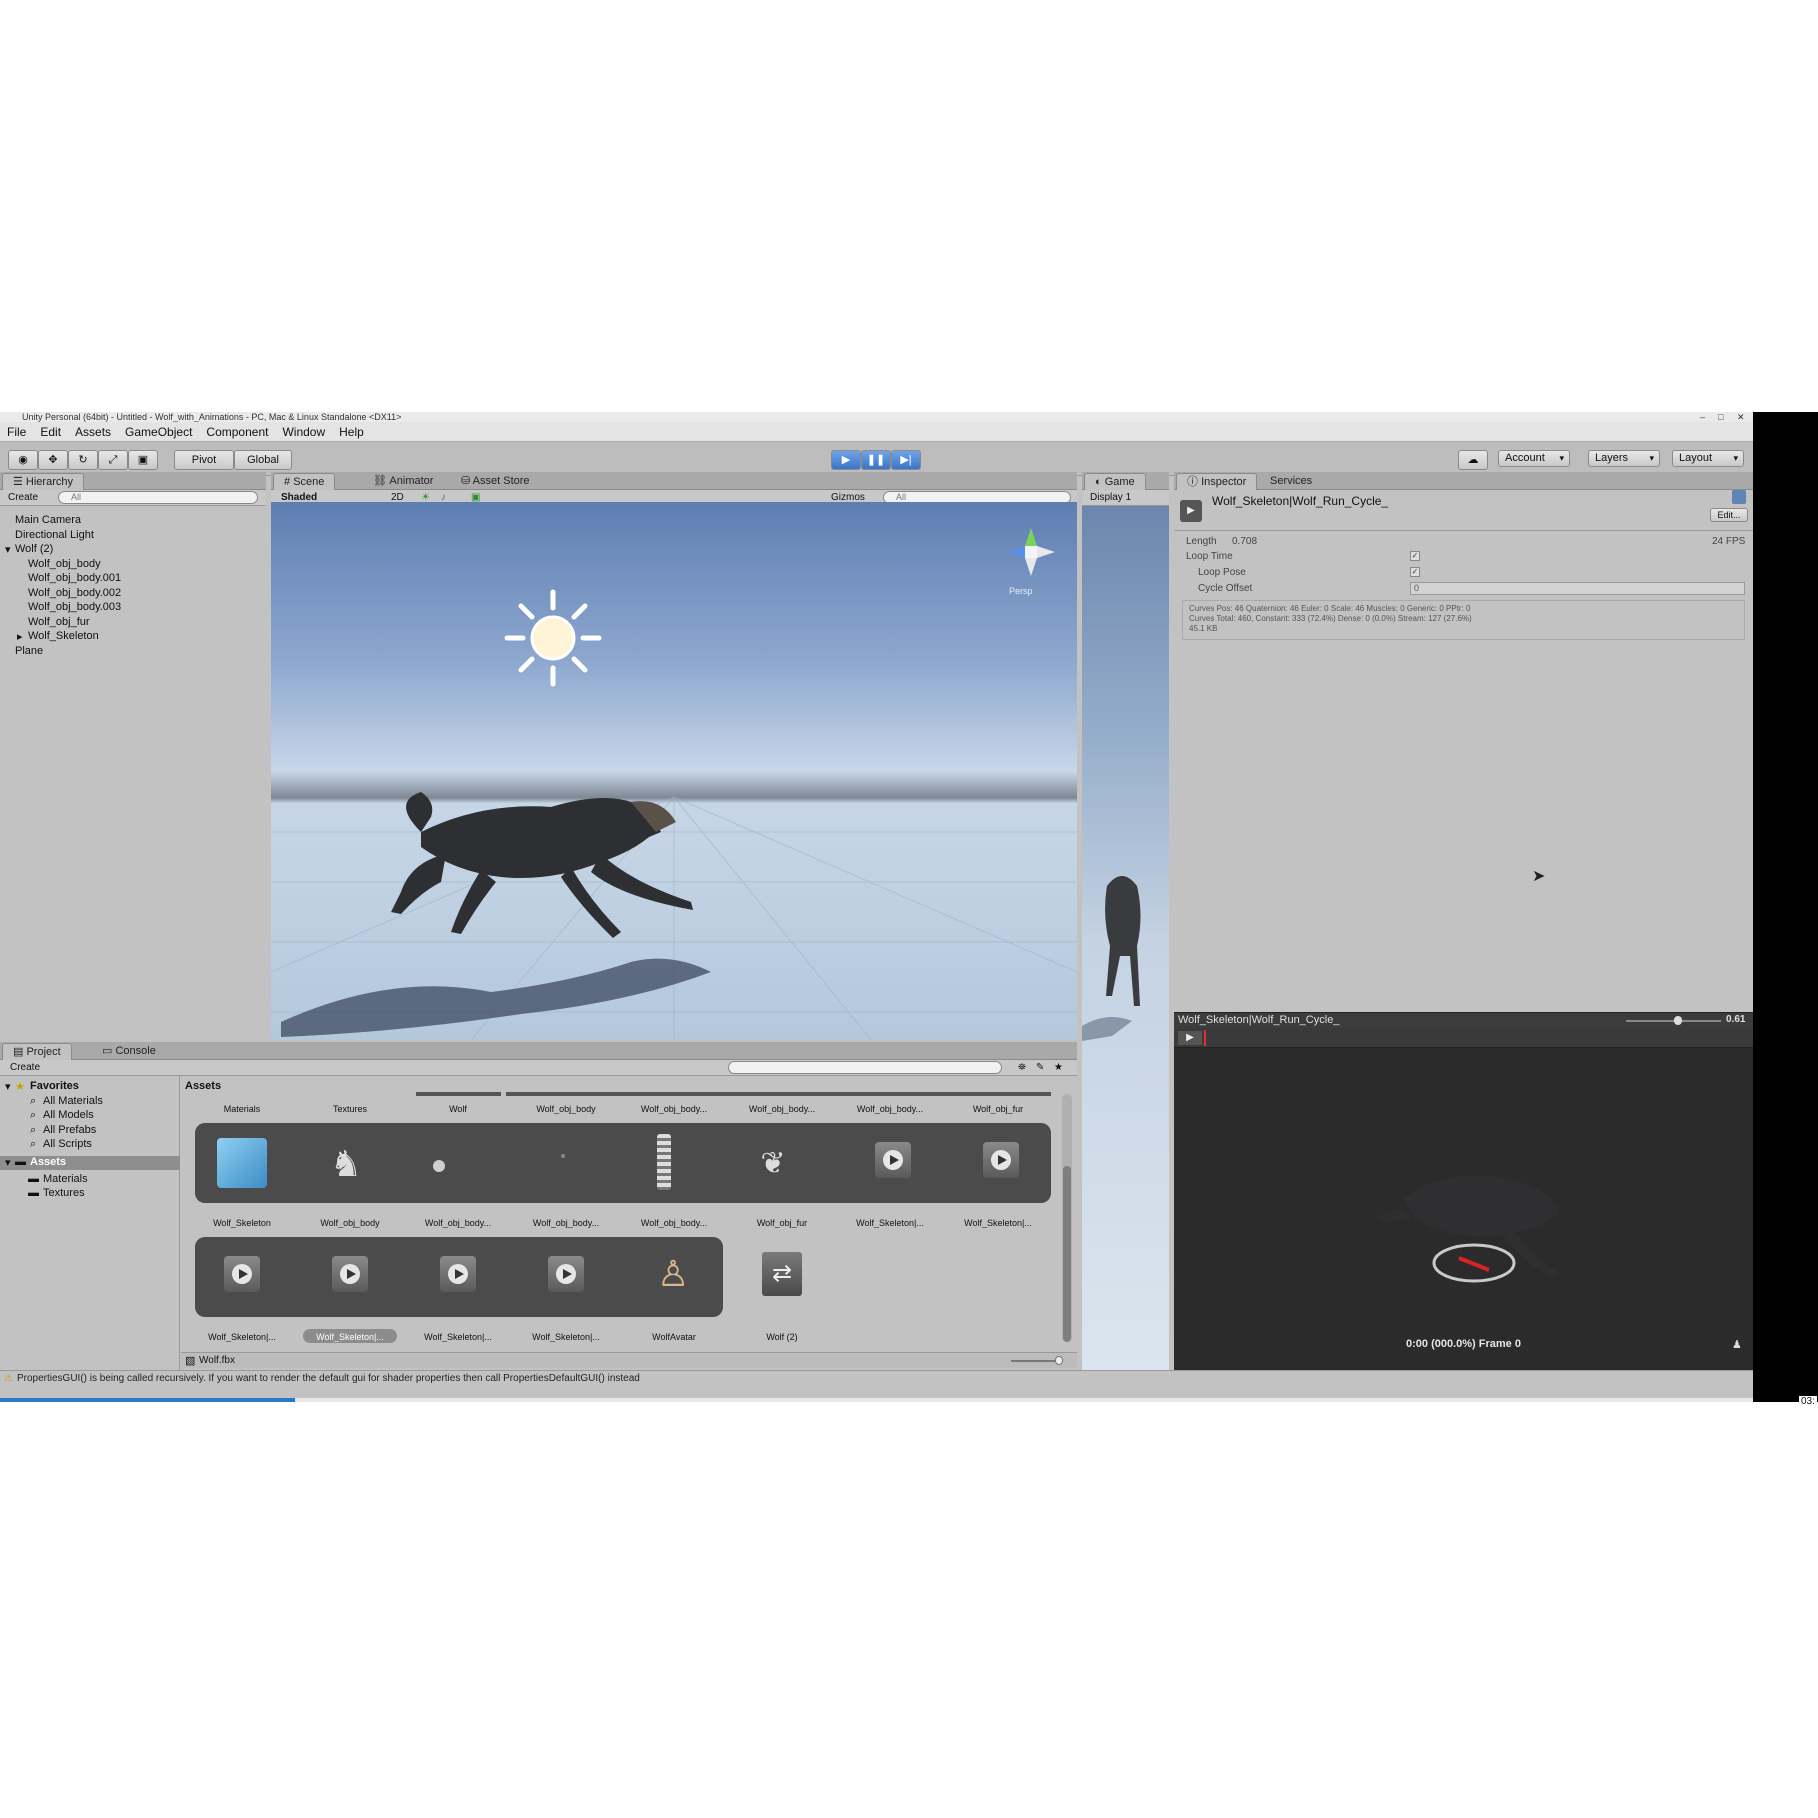 The image size is (1818, 1818). Describe the element at coordinates (23, 460) in the screenshot. I see `hand-tool-button: ◉` at that location.